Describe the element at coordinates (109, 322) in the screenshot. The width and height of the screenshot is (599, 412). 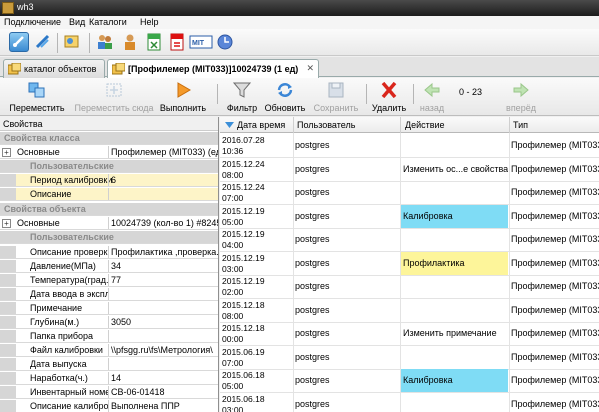
I see `property-row: Глубина(м.) 3050` at that location.